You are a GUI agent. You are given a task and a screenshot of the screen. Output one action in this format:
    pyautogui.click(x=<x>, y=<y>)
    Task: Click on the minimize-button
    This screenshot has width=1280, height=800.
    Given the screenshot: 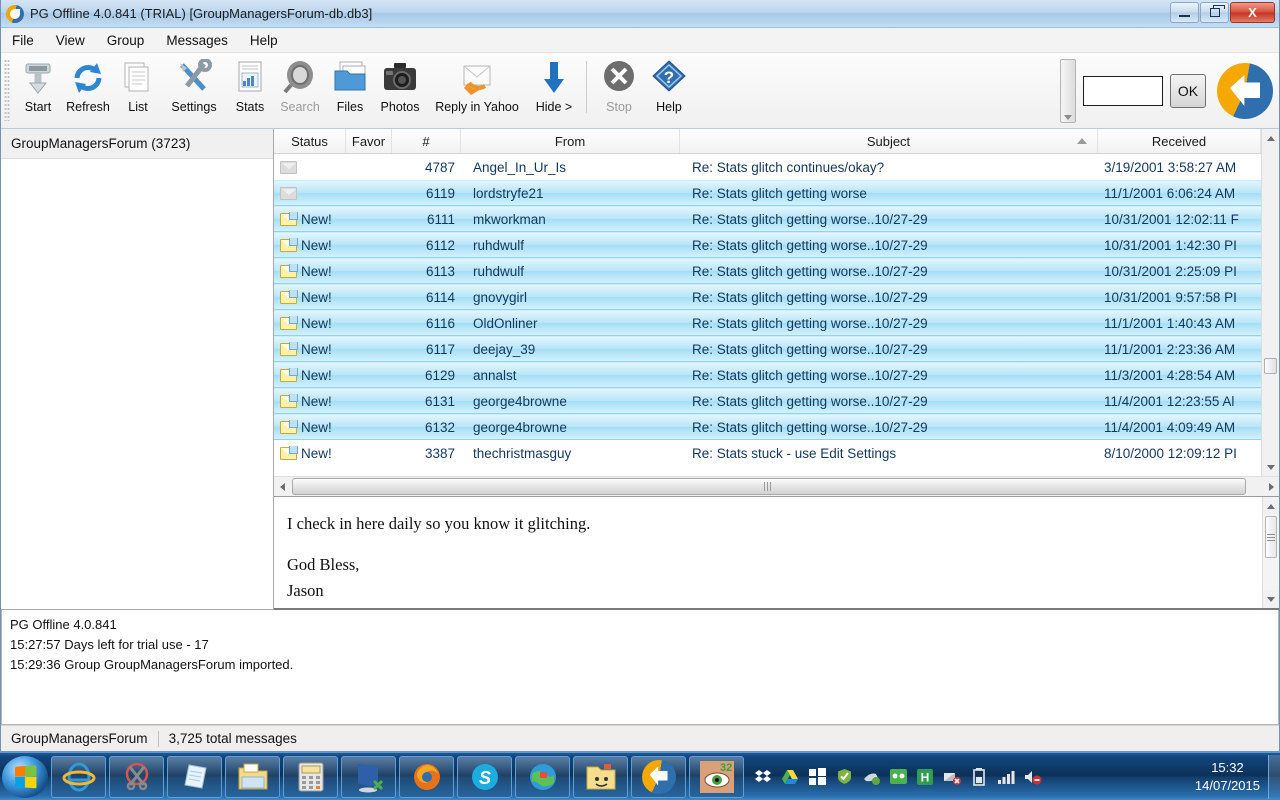 What is the action you would take?
    pyautogui.click(x=1184, y=12)
    